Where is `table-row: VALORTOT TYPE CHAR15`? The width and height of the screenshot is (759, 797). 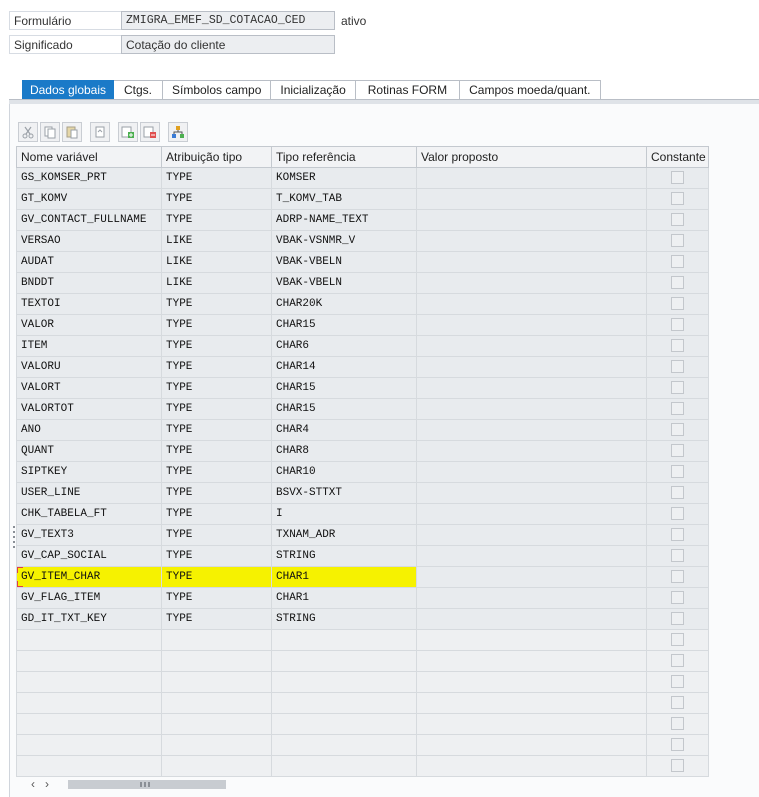 table-row: VALORTOT TYPE CHAR15 is located at coordinates (362, 409).